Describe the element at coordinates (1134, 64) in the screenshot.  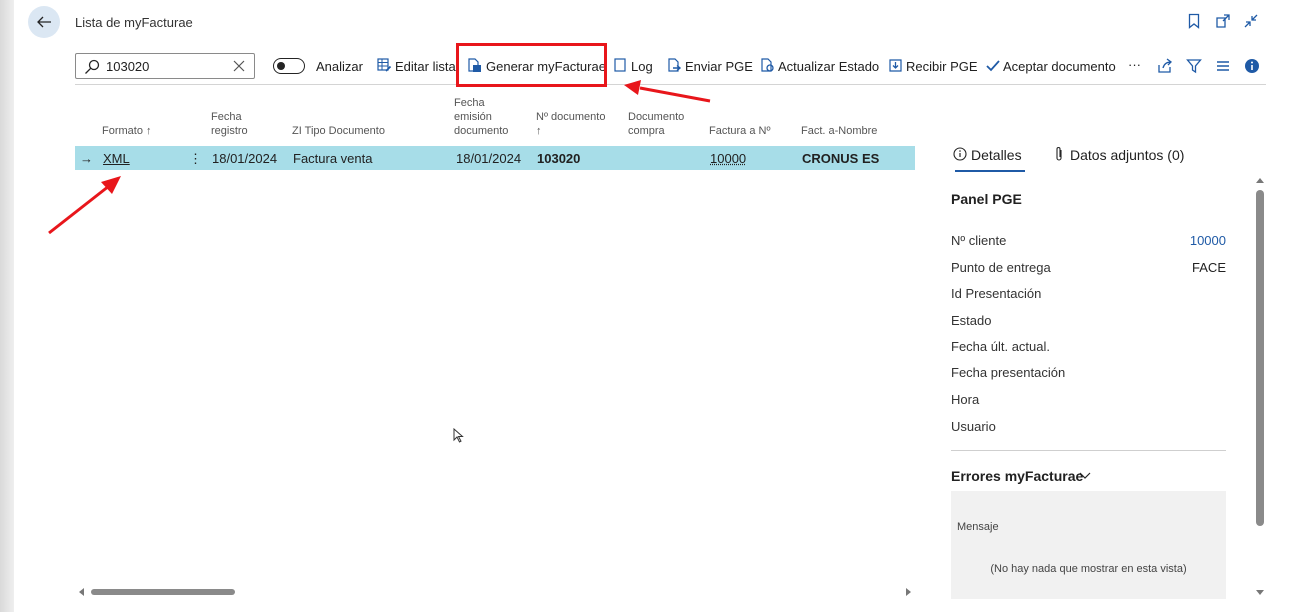
I see `more-options-button: ···` at that location.